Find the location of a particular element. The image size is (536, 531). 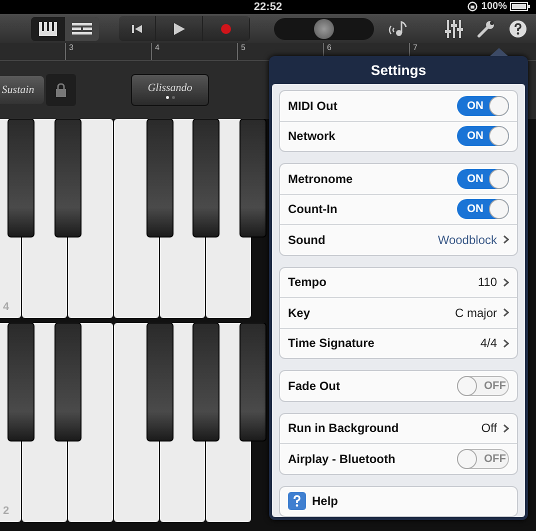

setting-label: Airplay - Bluetooth is located at coordinates (342, 459).